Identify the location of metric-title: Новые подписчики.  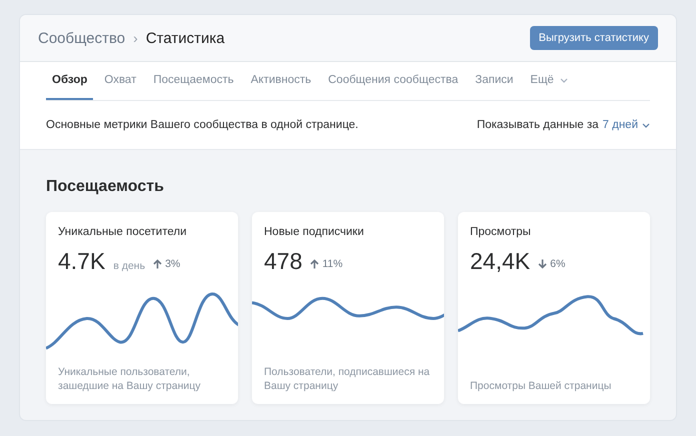
(314, 232).